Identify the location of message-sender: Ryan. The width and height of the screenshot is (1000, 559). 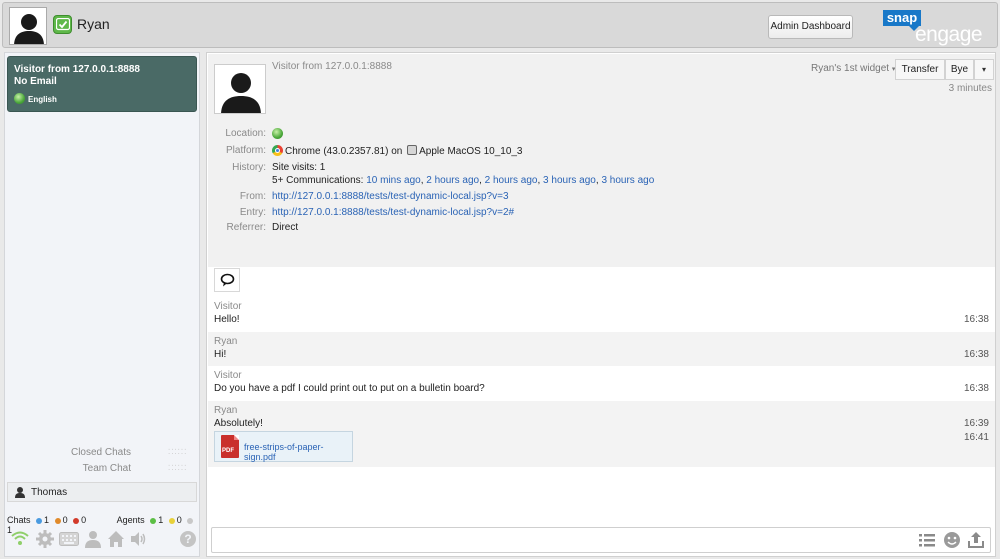
(226, 341).